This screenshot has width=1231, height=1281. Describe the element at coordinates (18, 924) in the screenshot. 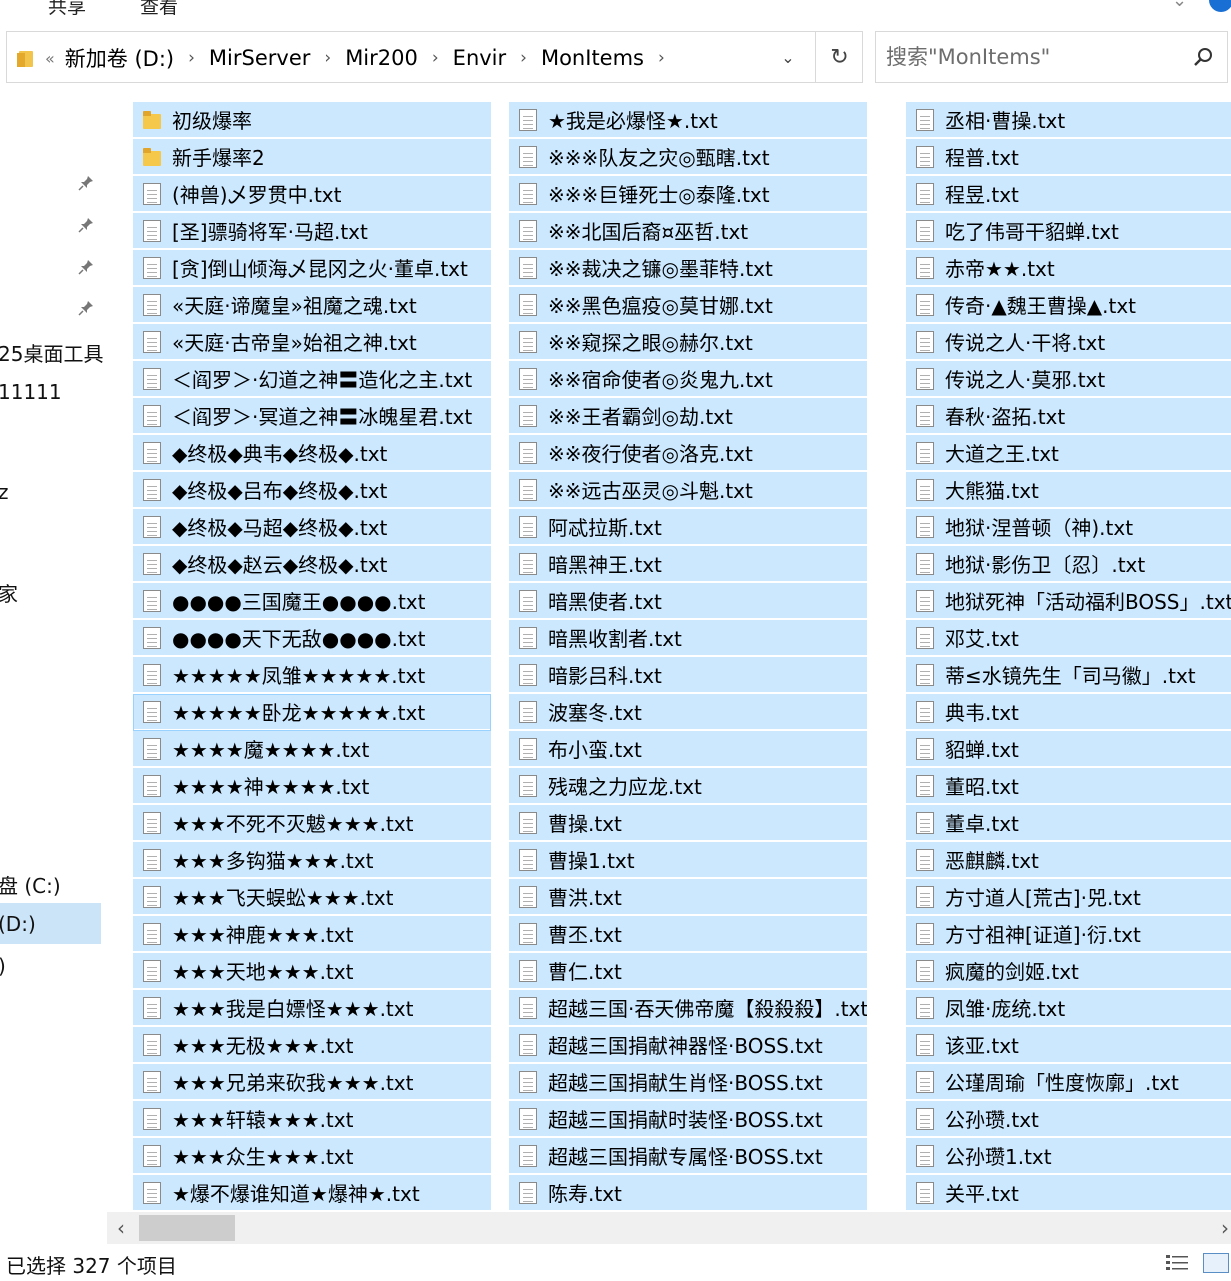

I see `nav-item-drive-d: (D:)` at that location.